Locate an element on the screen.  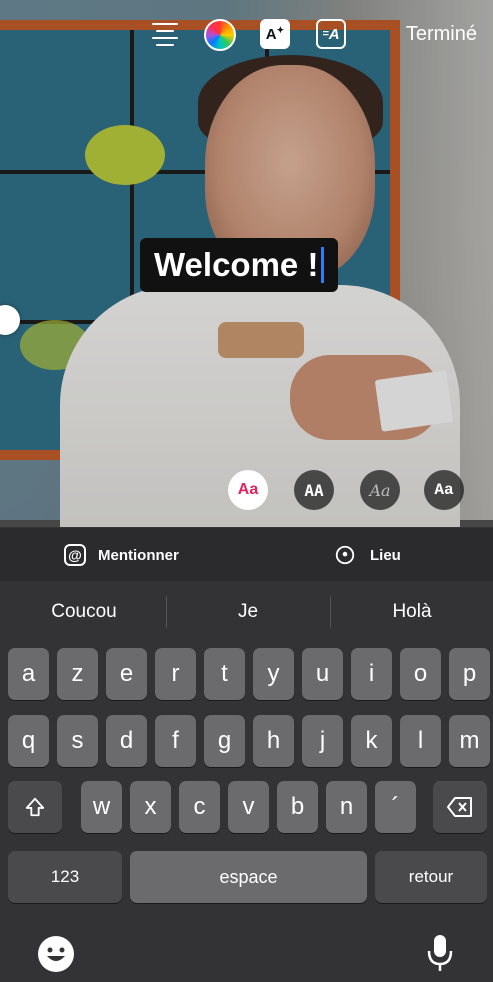
suggestion-2: Je is located at coordinates (248, 612).